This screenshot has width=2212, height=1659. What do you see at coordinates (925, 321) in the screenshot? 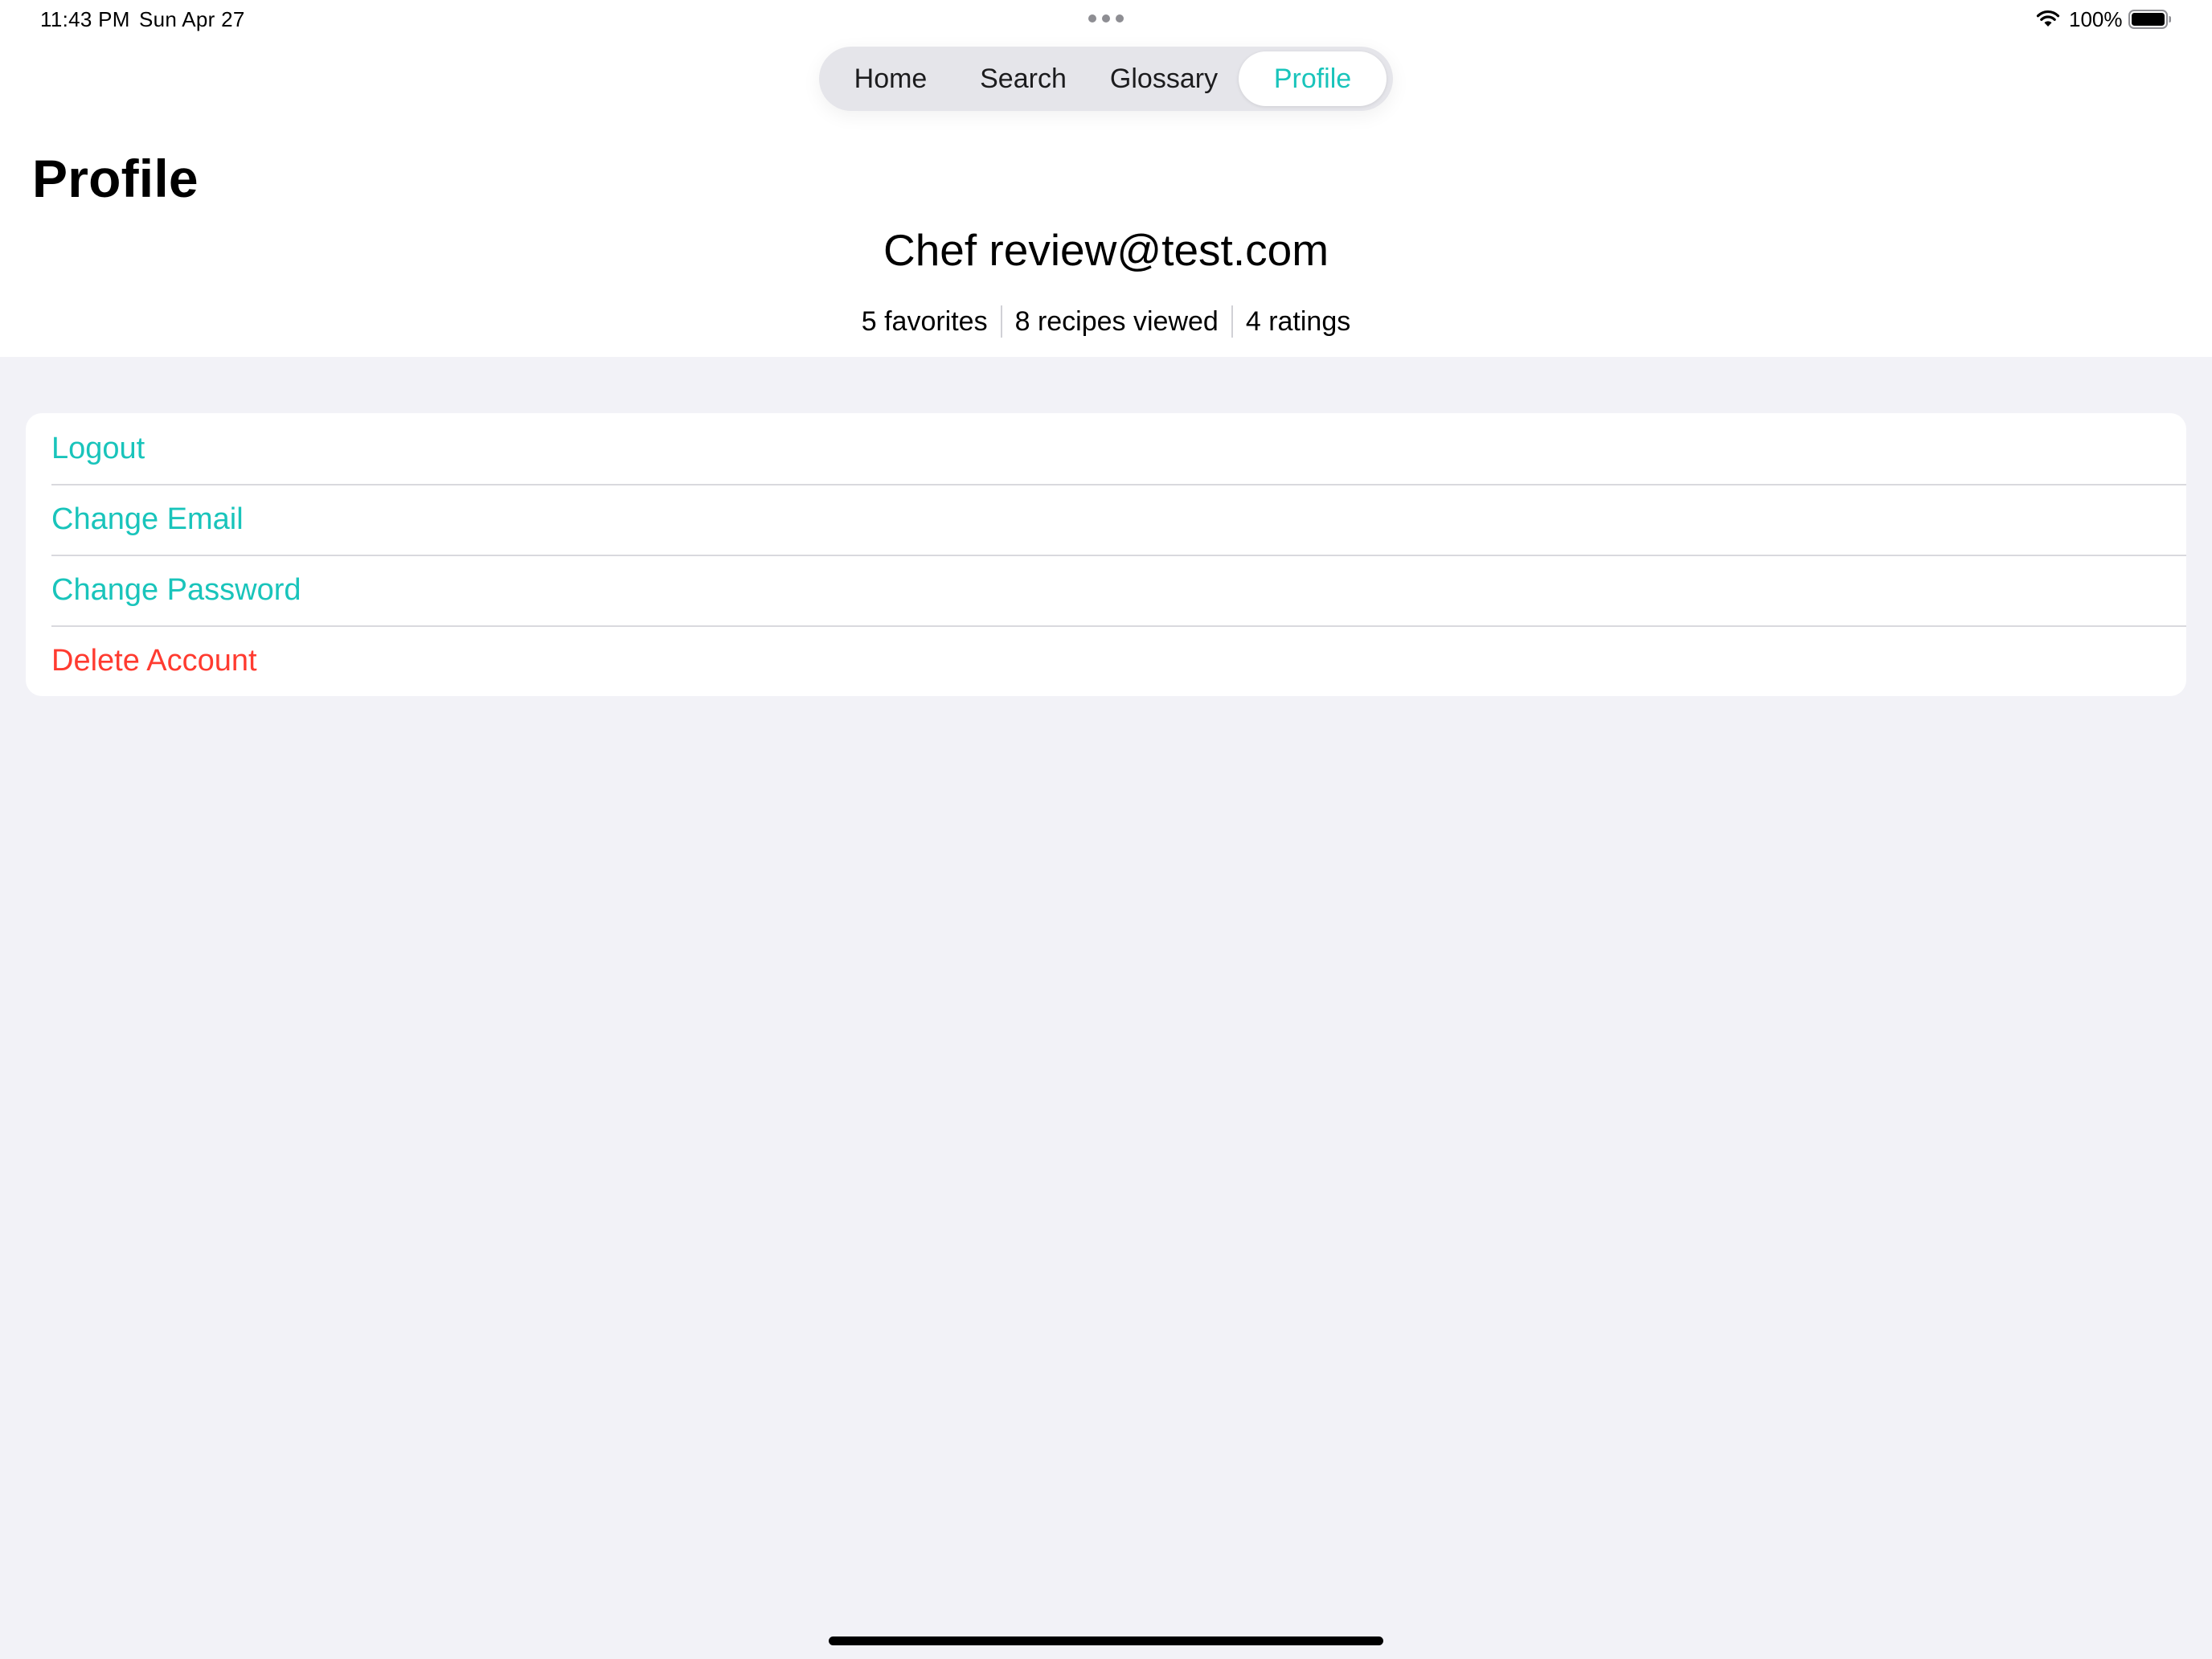
I see `stat-favorites: 5 favorites` at bounding box center [925, 321].